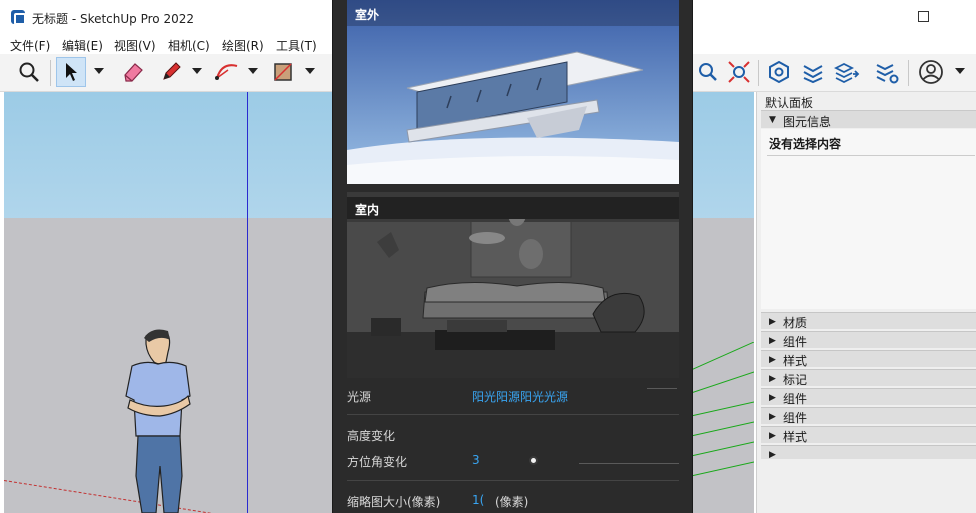  I want to click on menu-camera: 相机(C), so click(189, 45).